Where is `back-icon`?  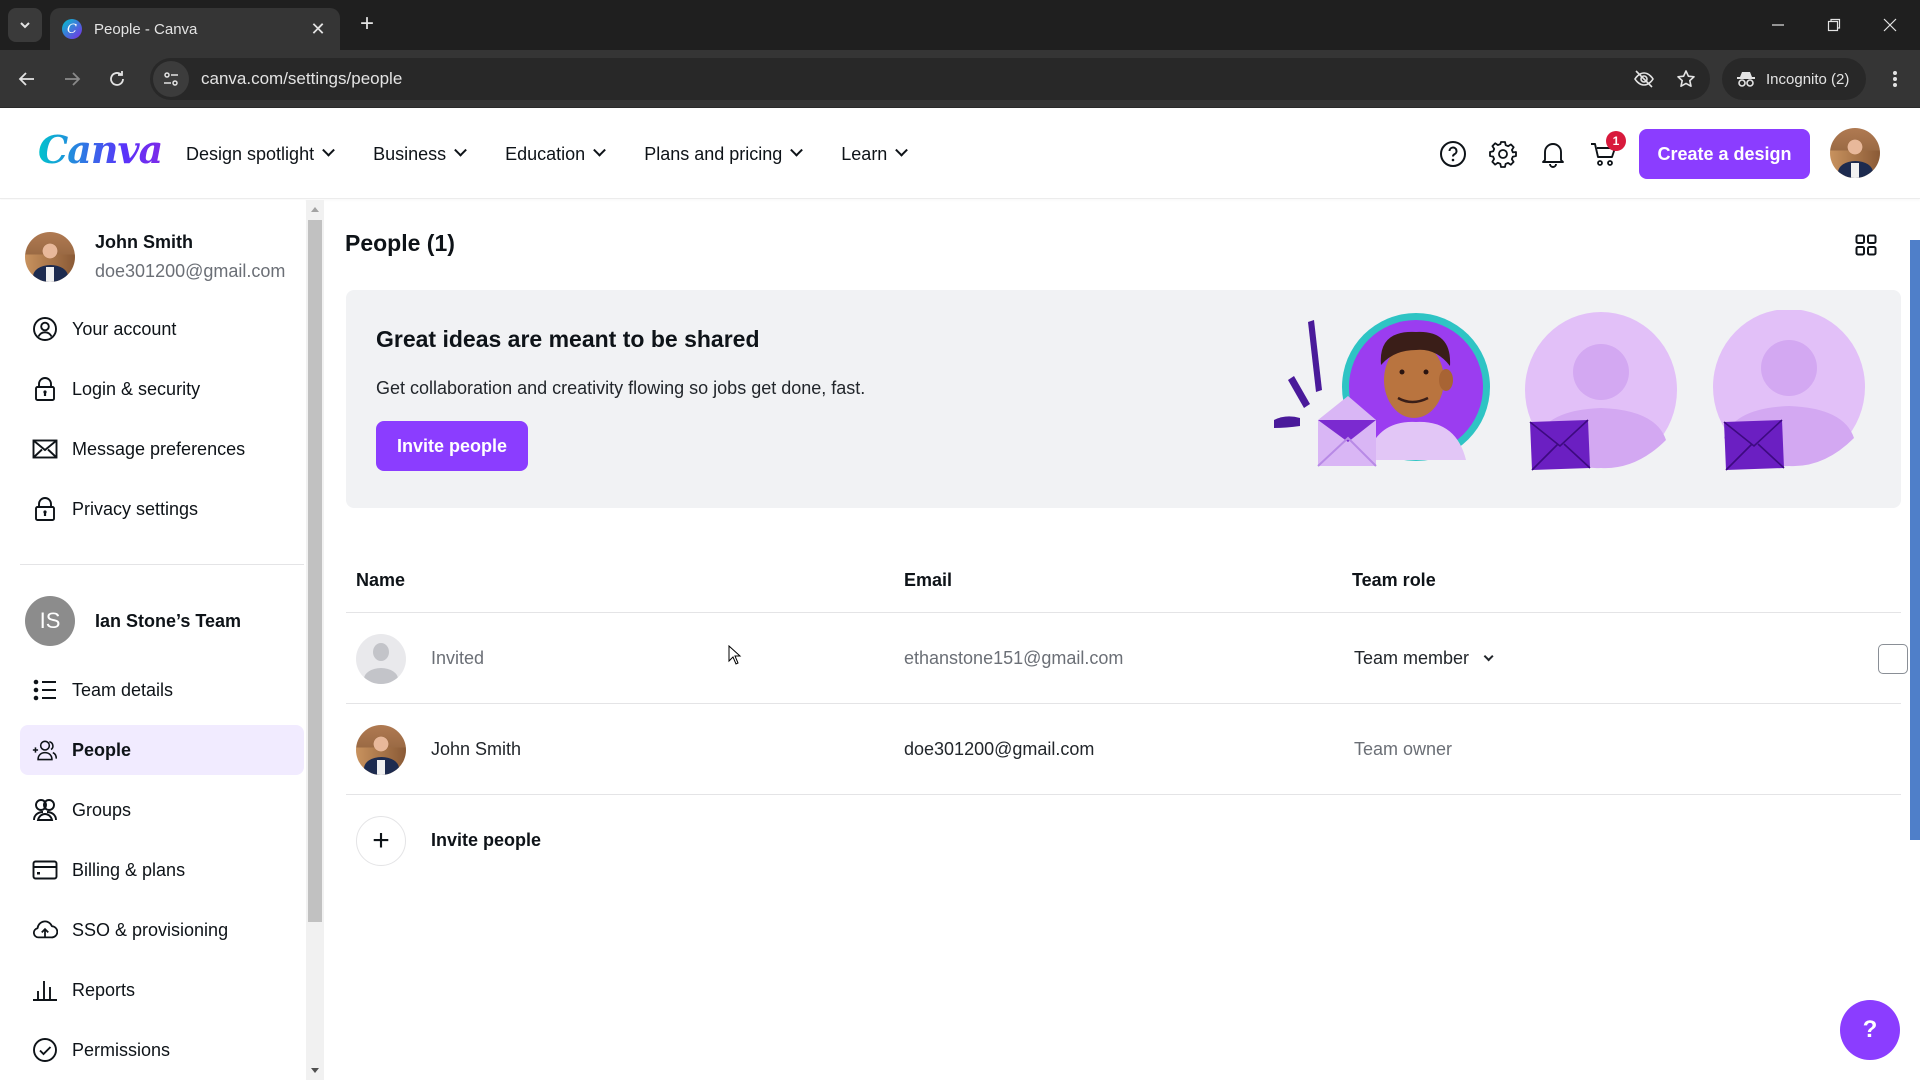 back-icon is located at coordinates (26, 79).